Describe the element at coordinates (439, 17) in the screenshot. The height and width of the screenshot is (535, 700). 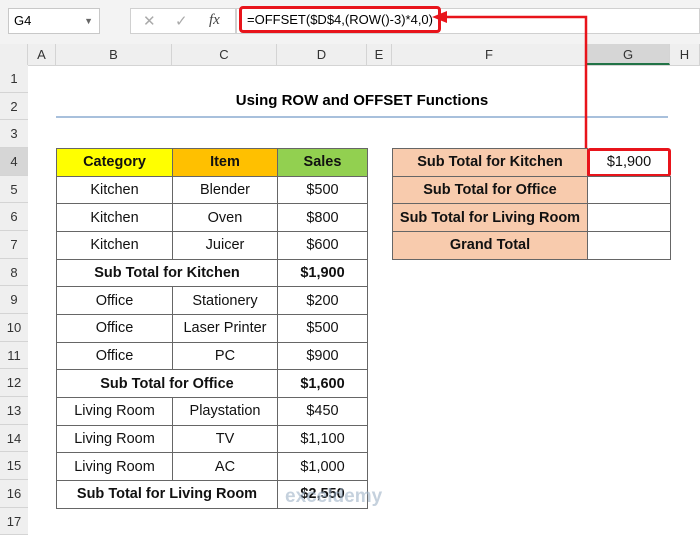
I see `arrow-head-icon` at that location.